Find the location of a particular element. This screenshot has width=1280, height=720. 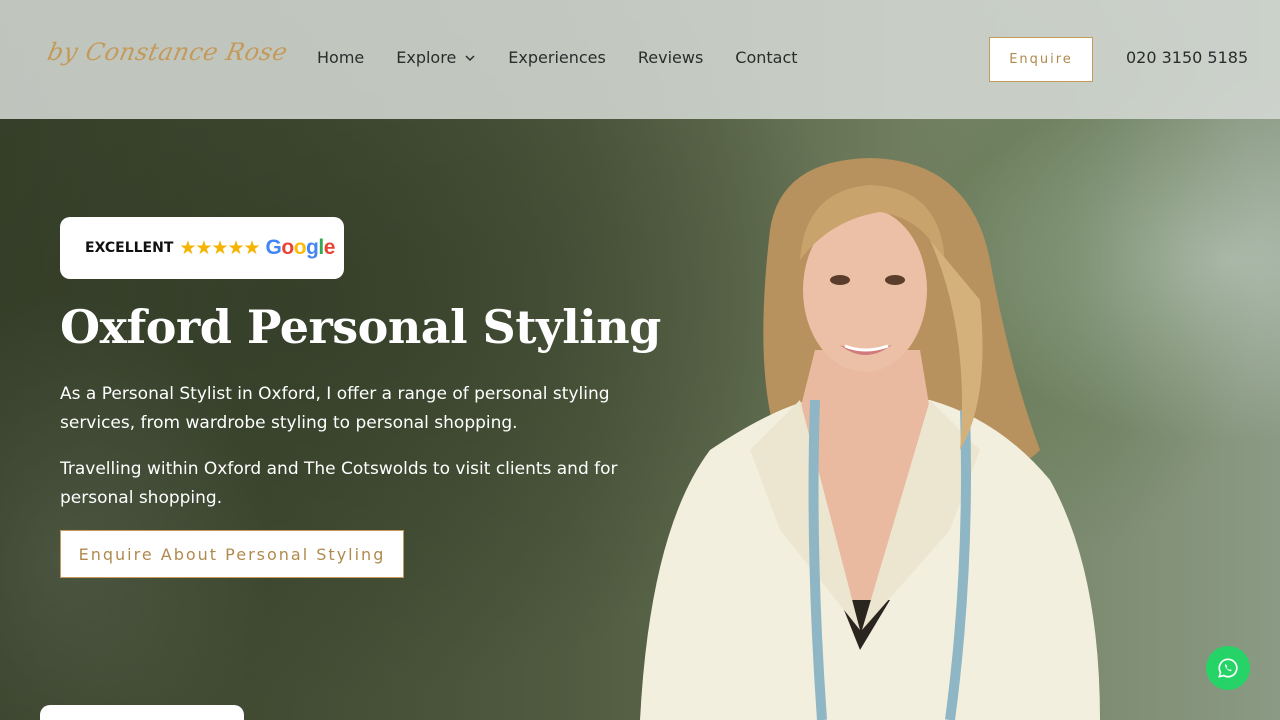

nav-home-label: Home is located at coordinates (341, 57).